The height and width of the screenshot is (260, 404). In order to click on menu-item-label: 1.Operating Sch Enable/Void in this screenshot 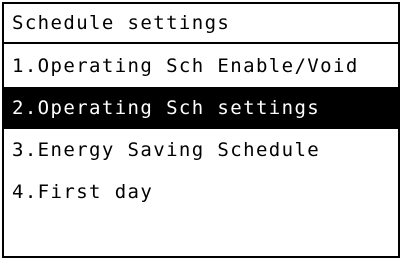, I will do `click(185, 65)`.